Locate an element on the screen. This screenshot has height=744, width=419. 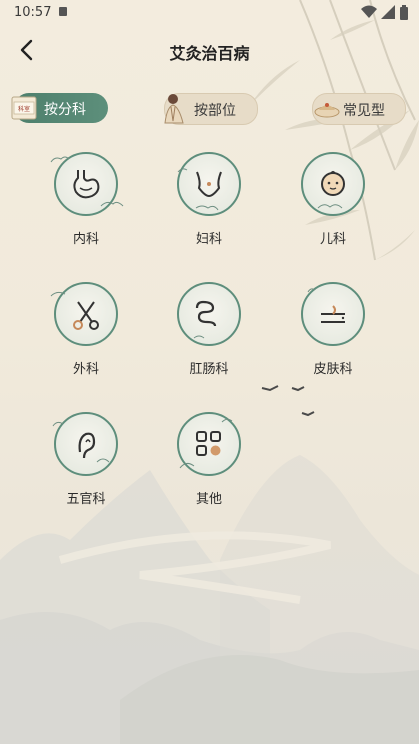
female-torso-icon is located at coordinates (209, 184).